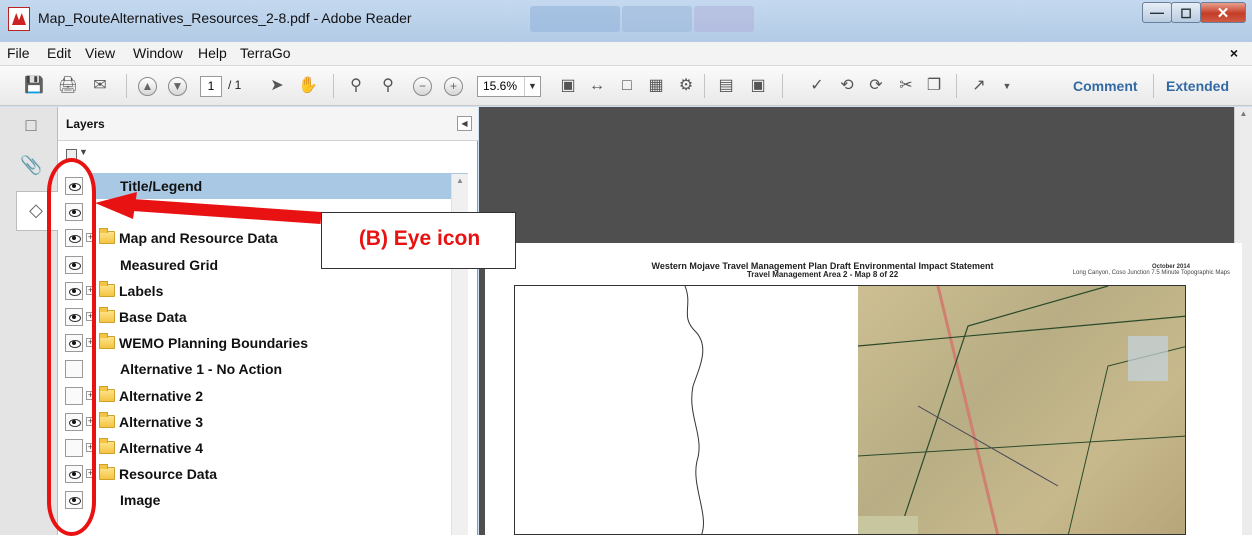  I want to click on export-icon: ▦, so click(656, 86).